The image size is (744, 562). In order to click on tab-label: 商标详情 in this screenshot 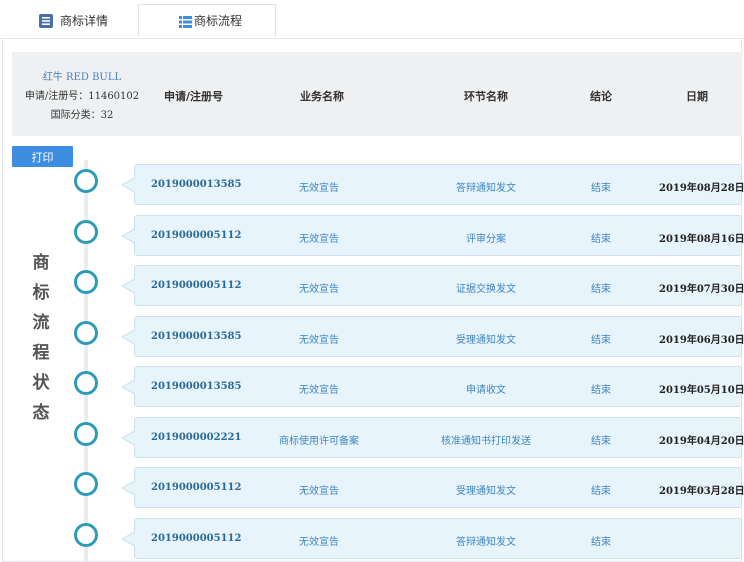, I will do `click(84, 21)`.